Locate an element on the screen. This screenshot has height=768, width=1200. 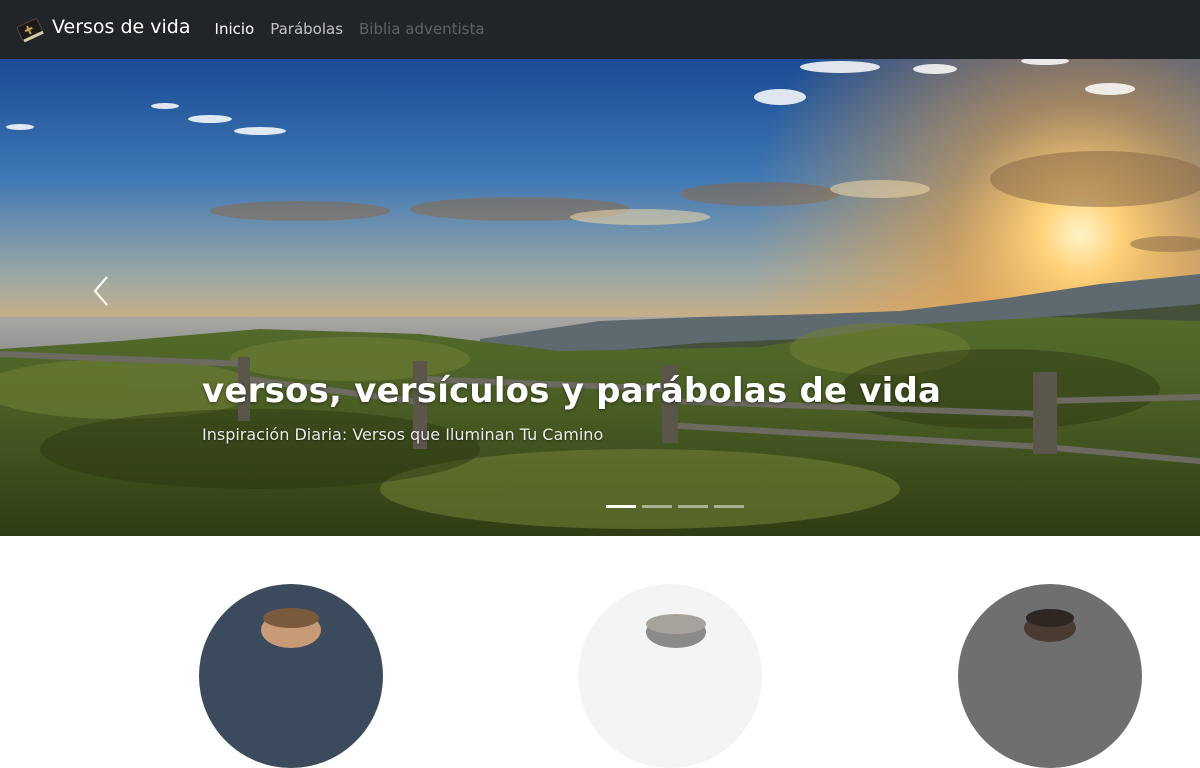
chevron-left-icon is located at coordinates (100, 291).